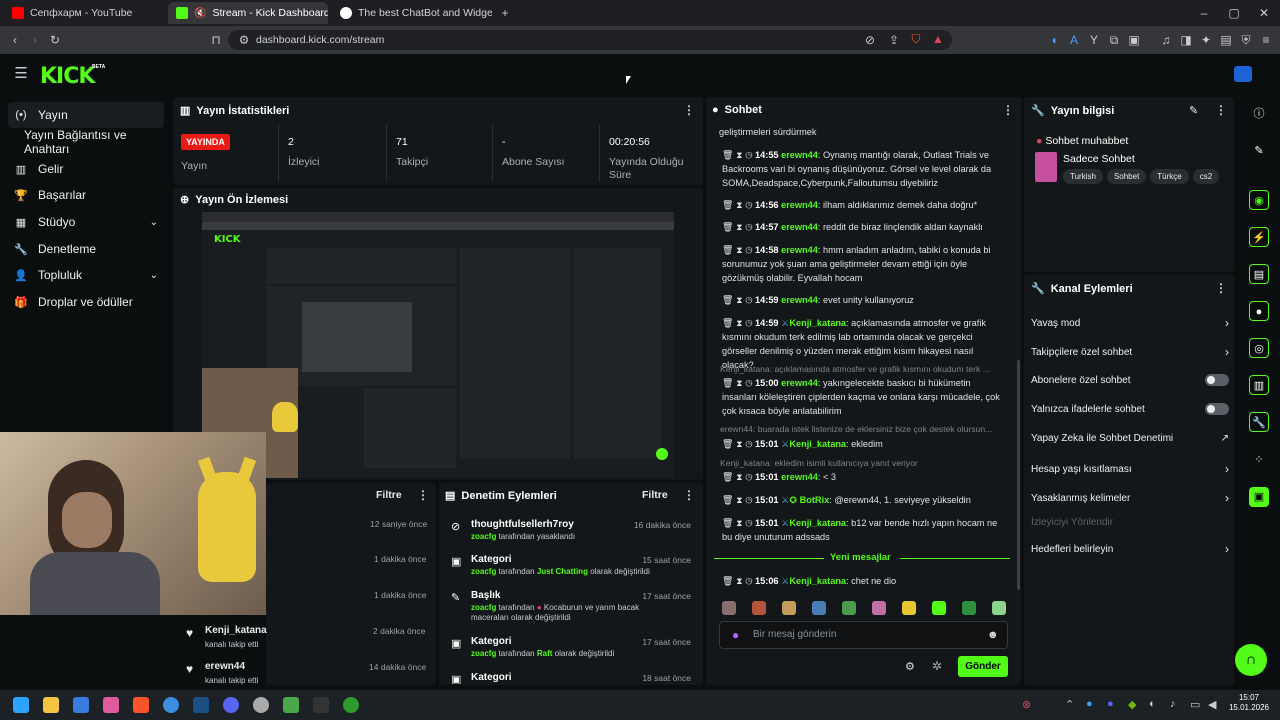 This screenshot has width=1280, height=720. I want to click on settings-gear-icon: ⚙, so click(910, 666).